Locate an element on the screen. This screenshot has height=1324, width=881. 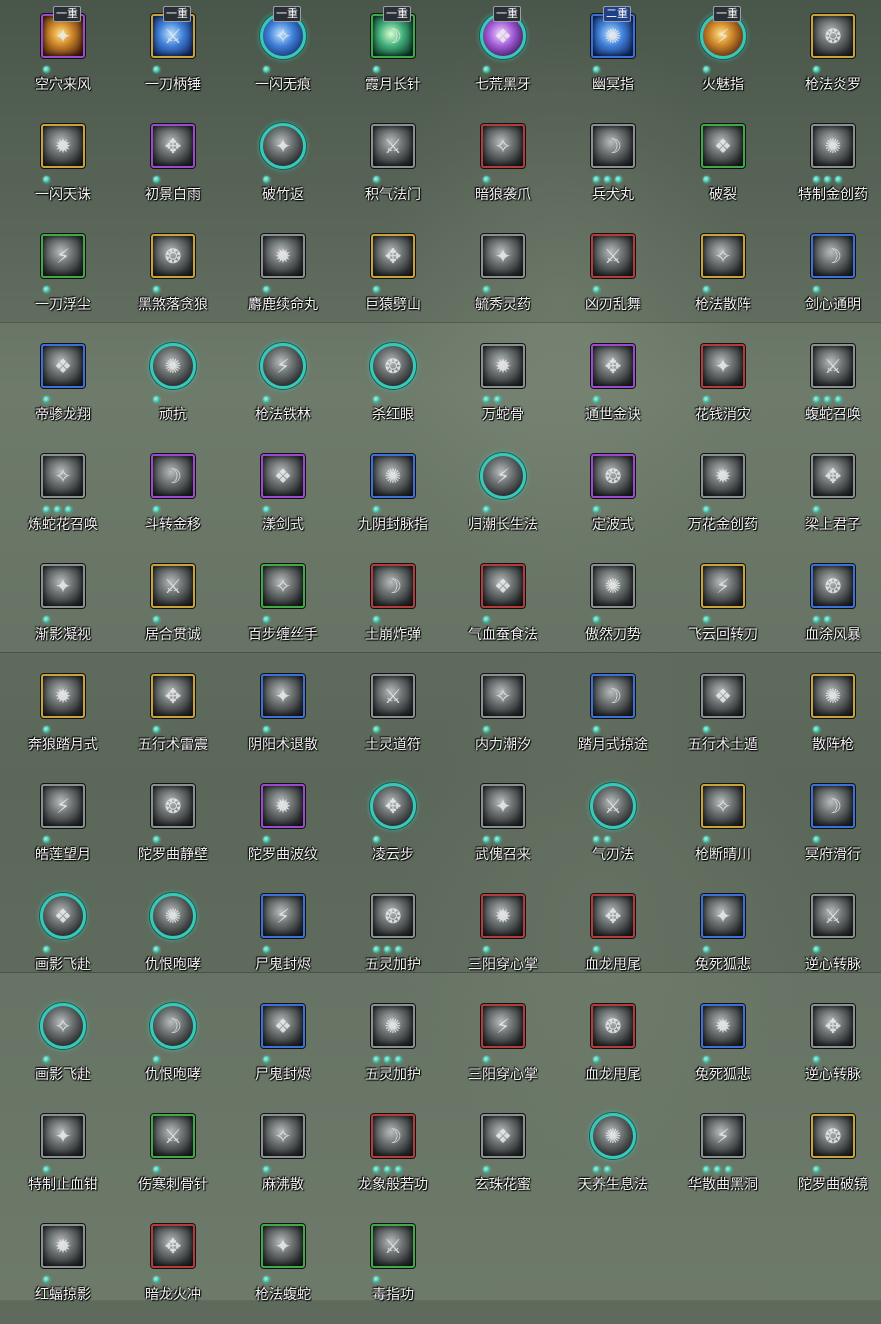
skill-slot: ❖ 玄珠花蜜 is located at coordinates (503, 1159).